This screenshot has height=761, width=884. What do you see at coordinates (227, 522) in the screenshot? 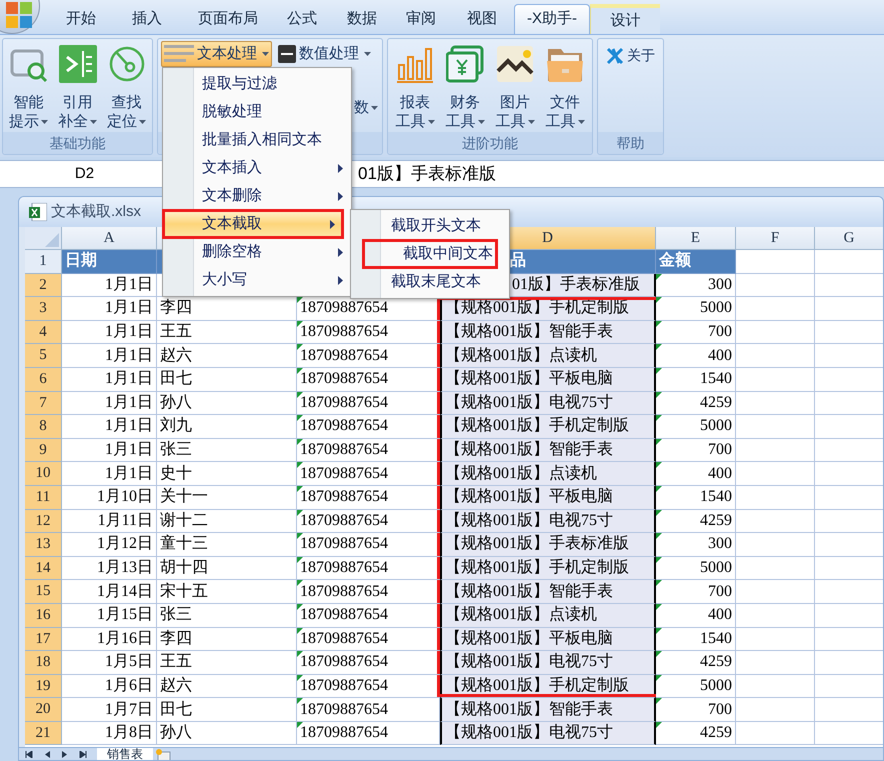
I see `table-cell: 谢十二` at bounding box center [227, 522].